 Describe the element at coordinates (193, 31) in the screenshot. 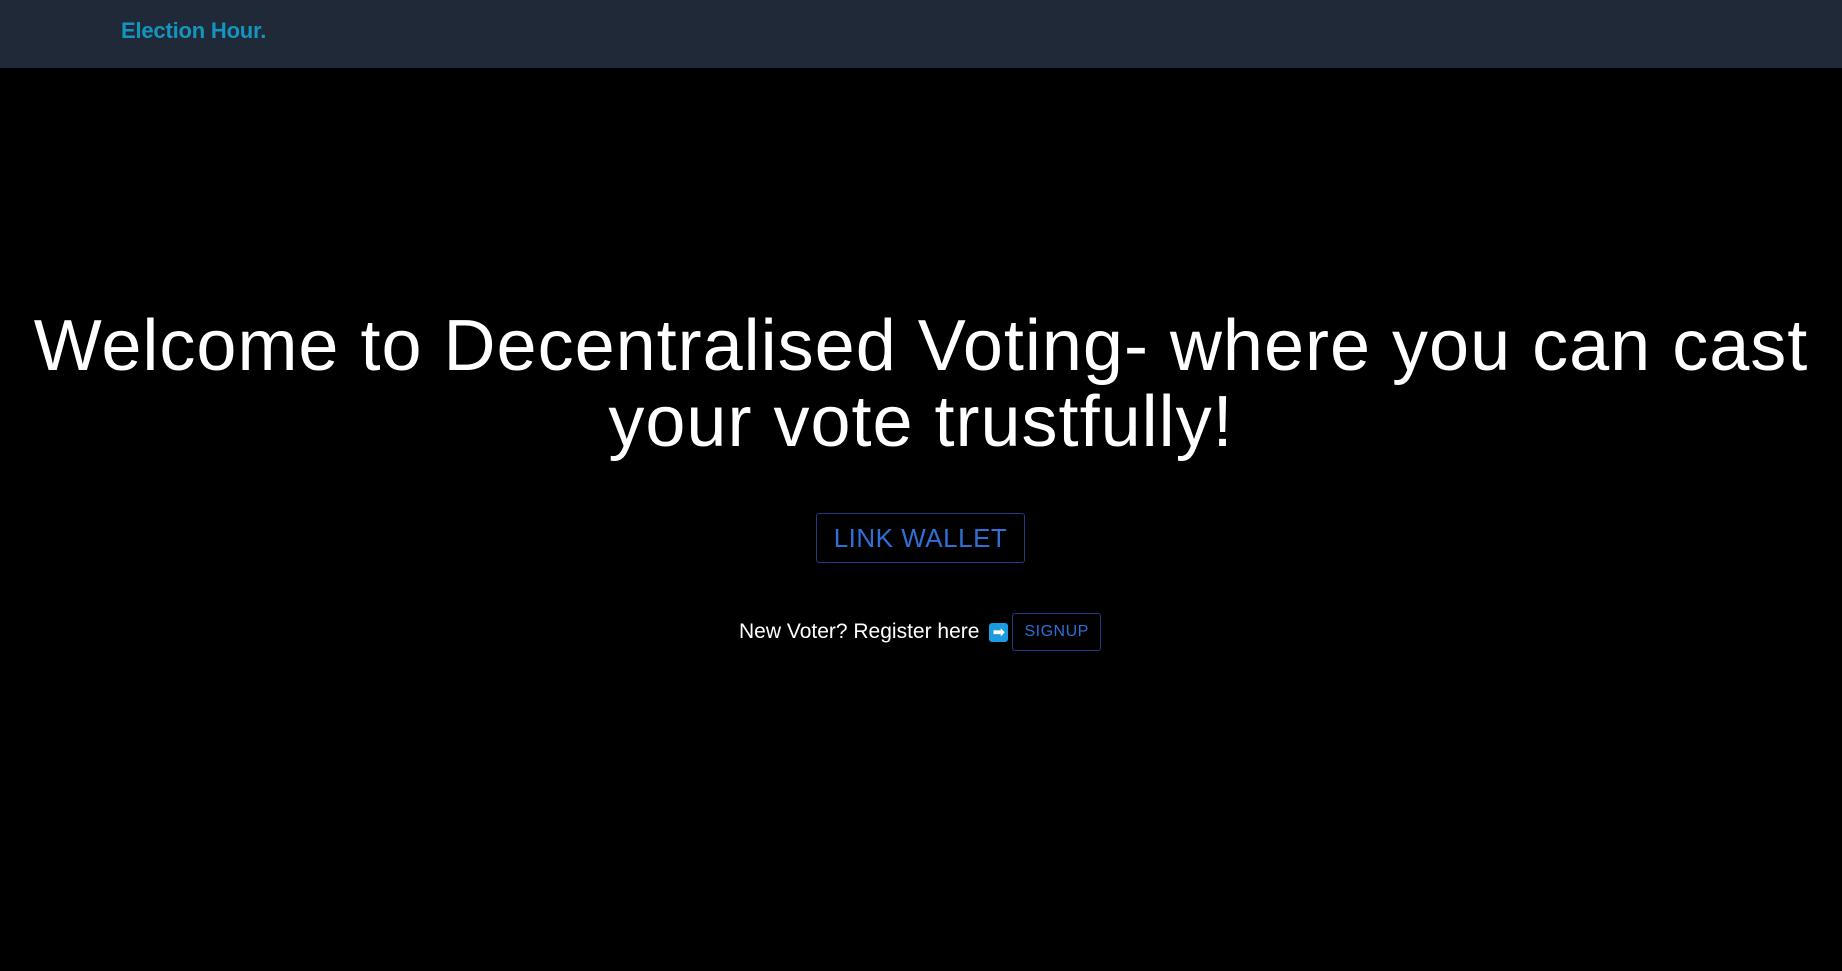

I see `brand-logo: Election Hour.` at that location.